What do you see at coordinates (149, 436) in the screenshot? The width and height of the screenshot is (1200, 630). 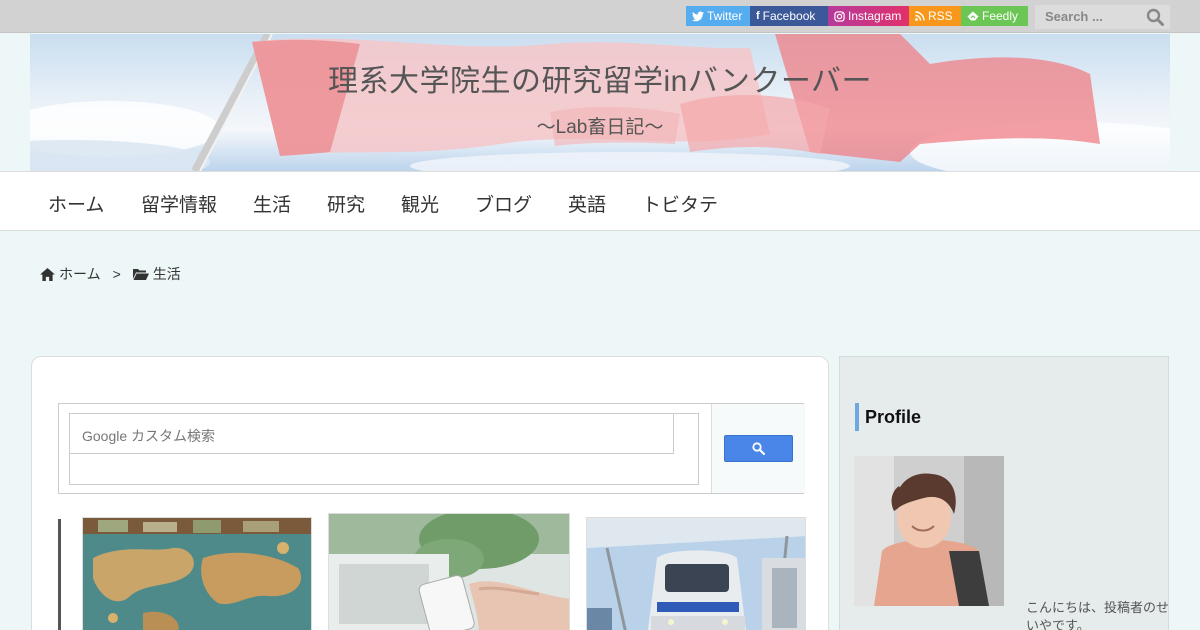 I see `gsc-placeholder: Google カスタム検索` at bounding box center [149, 436].